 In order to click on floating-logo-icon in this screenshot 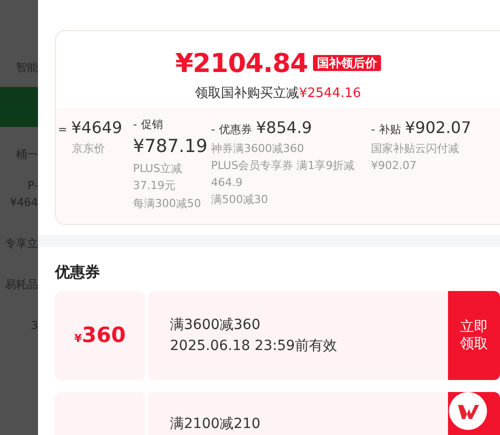, I will do `click(468, 411)`.